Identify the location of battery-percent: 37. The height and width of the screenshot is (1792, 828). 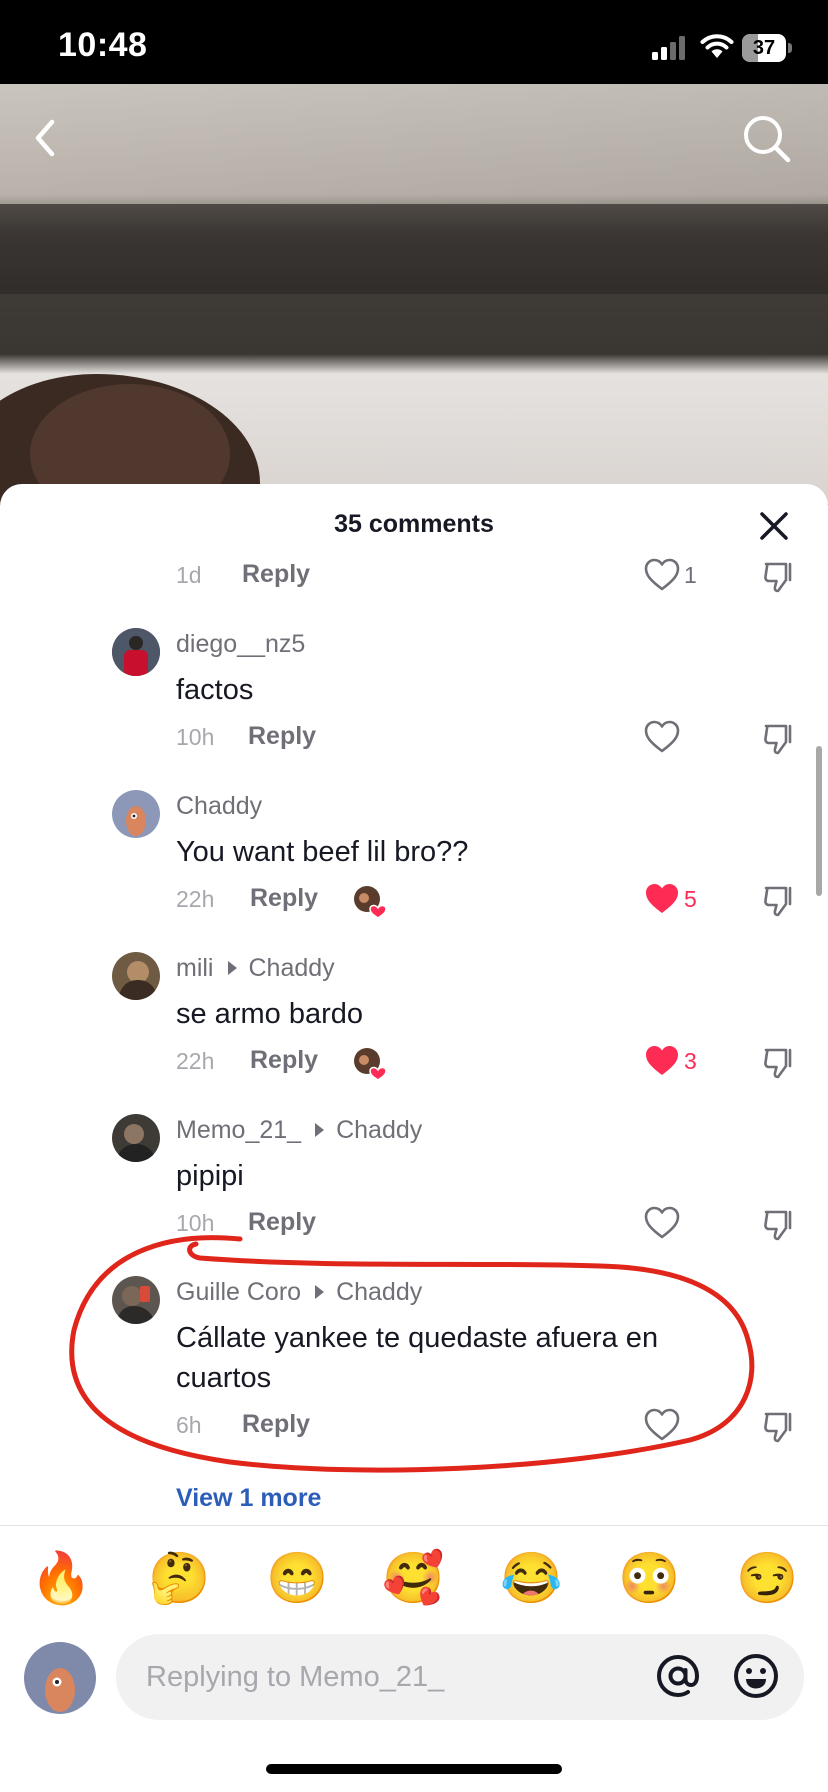
(764, 48).